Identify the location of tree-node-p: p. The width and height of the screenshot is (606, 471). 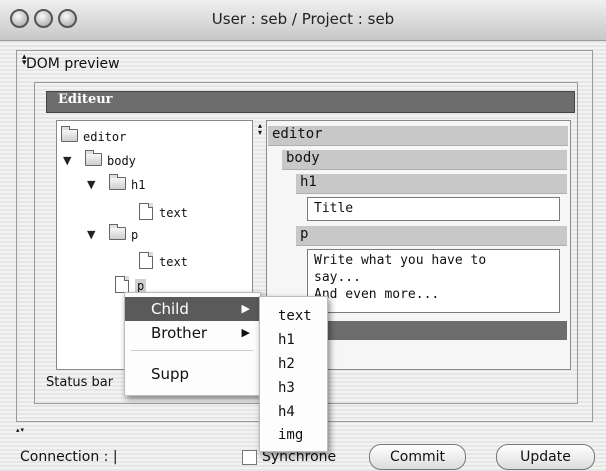
(124, 233).